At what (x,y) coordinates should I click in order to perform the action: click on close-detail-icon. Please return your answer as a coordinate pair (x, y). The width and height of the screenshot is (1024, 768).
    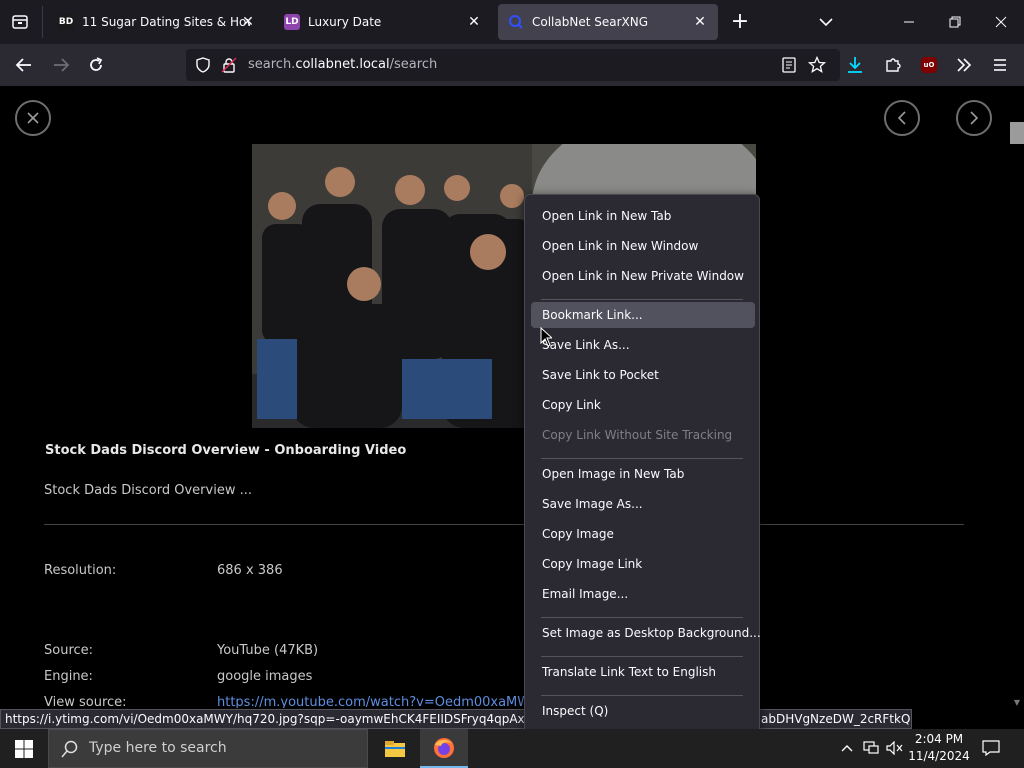
    Looking at the image, I should click on (33, 118).